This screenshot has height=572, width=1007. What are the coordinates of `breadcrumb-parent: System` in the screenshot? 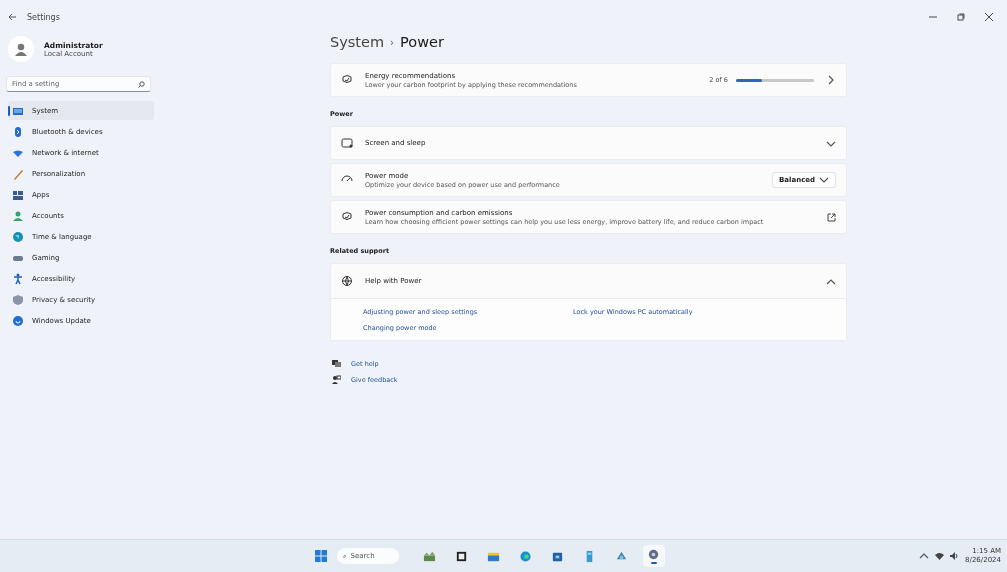 It's located at (357, 42).